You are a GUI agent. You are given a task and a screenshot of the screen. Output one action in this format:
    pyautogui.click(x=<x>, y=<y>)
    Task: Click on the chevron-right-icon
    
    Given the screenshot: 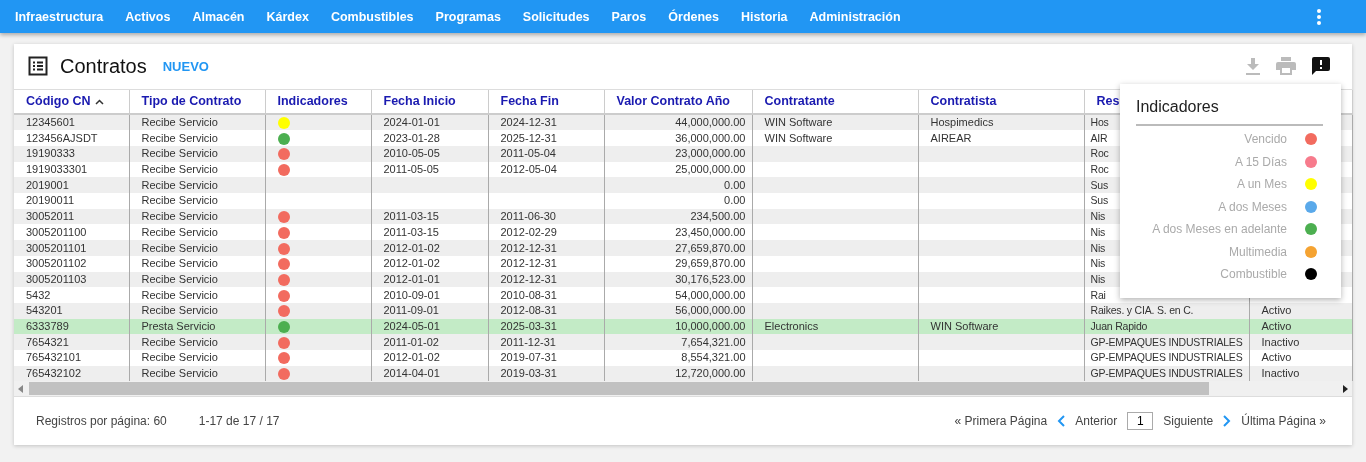 What is the action you would take?
    pyautogui.click(x=1227, y=421)
    